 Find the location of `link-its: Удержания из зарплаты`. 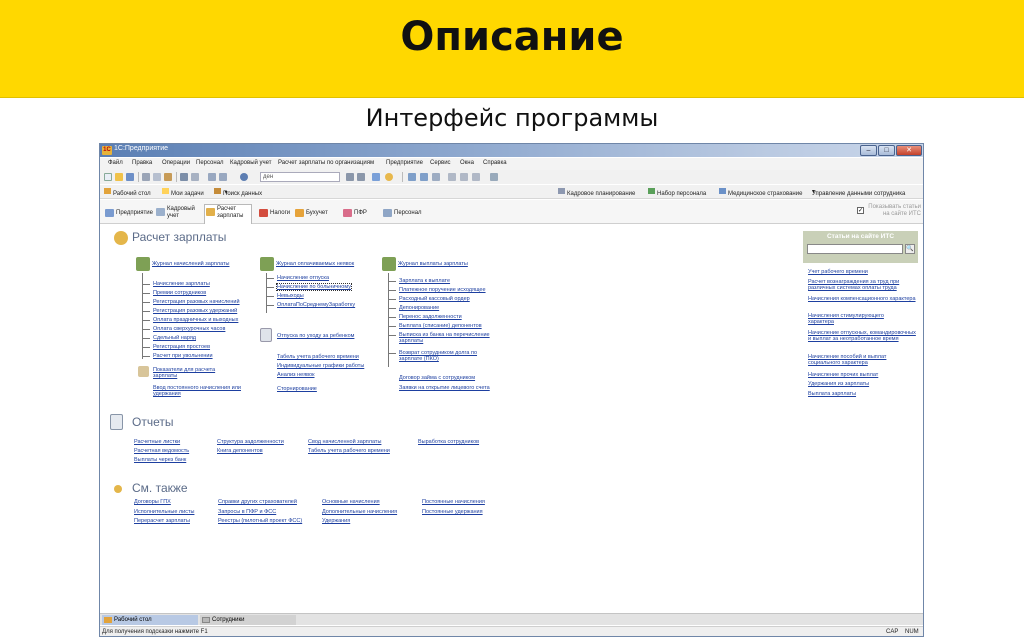

link-its: Удержания из зарплаты is located at coordinates (838, 384).